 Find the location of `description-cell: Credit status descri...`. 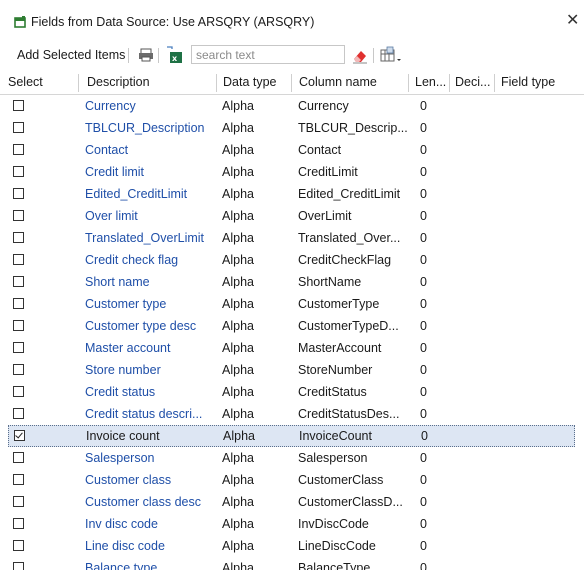

description-cell: Credit status descri... is located at coordinates (144, 414).